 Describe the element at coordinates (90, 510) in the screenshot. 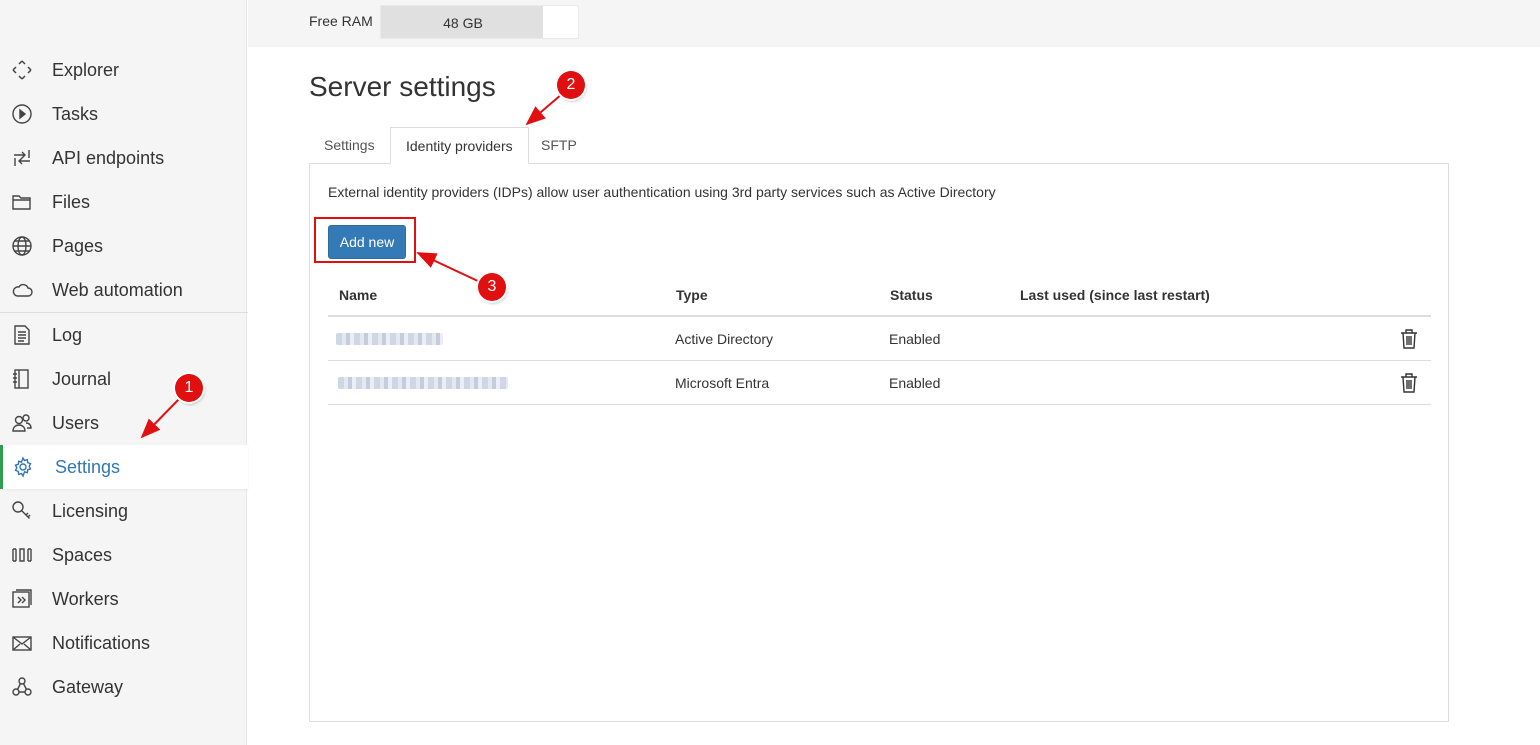

I see `sidebar-item-label: Licensing` at that location.